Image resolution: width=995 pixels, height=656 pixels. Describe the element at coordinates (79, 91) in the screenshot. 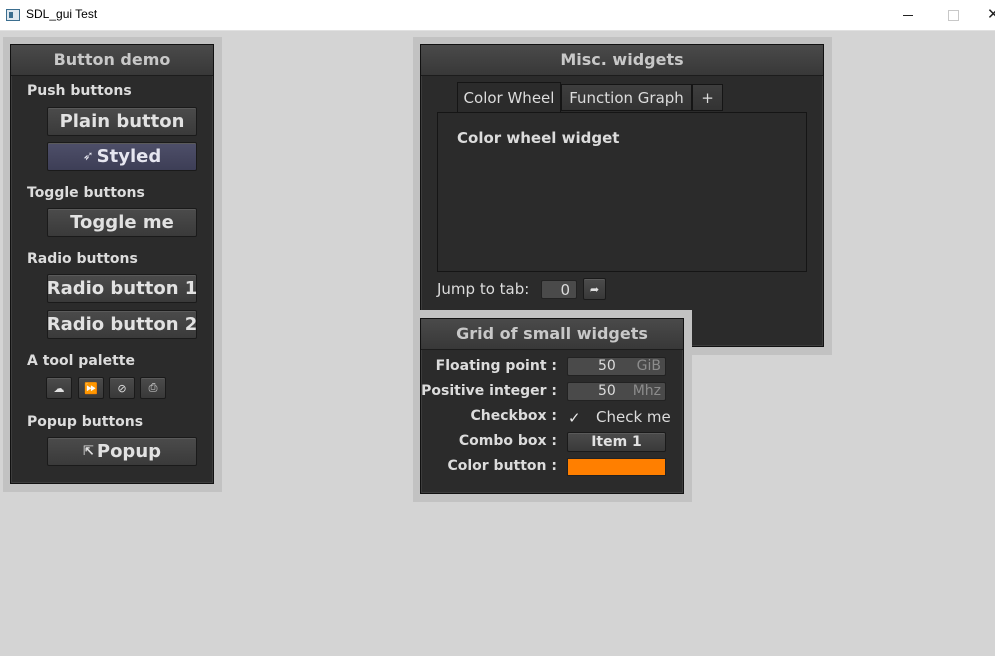

I see `push-buttons-label: Push buttons` at that location.